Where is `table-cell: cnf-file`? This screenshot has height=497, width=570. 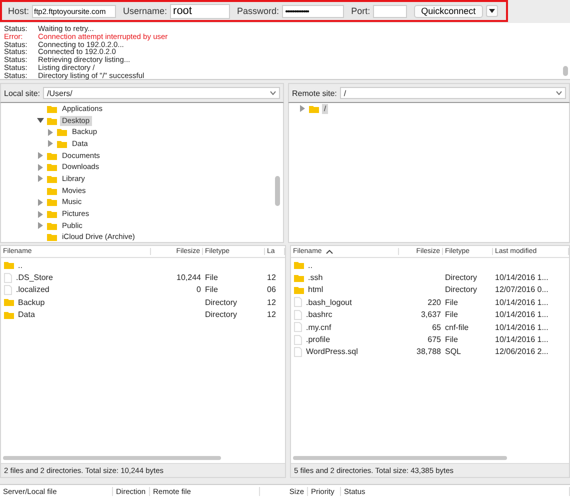 table-cell: cnf-file is located at coordinates (457, 327).